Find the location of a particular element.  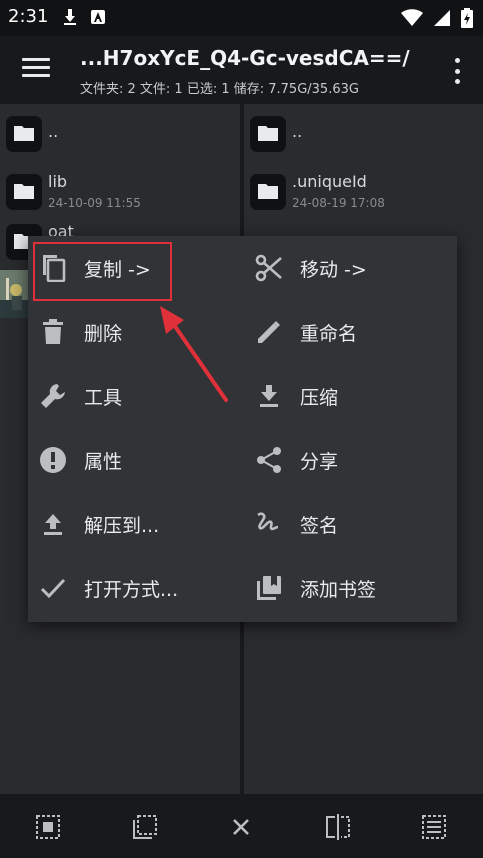

menu-item-rename: 重命名 is located at coordinates (349, 332).